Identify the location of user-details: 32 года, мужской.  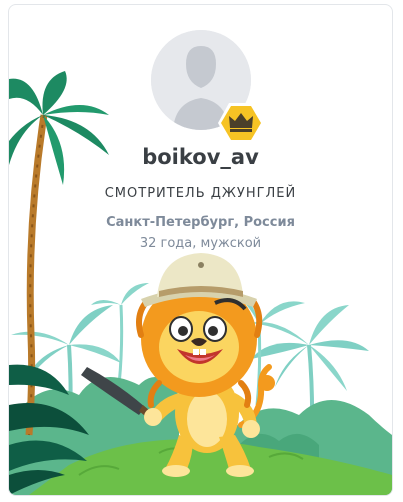
(200, 243).